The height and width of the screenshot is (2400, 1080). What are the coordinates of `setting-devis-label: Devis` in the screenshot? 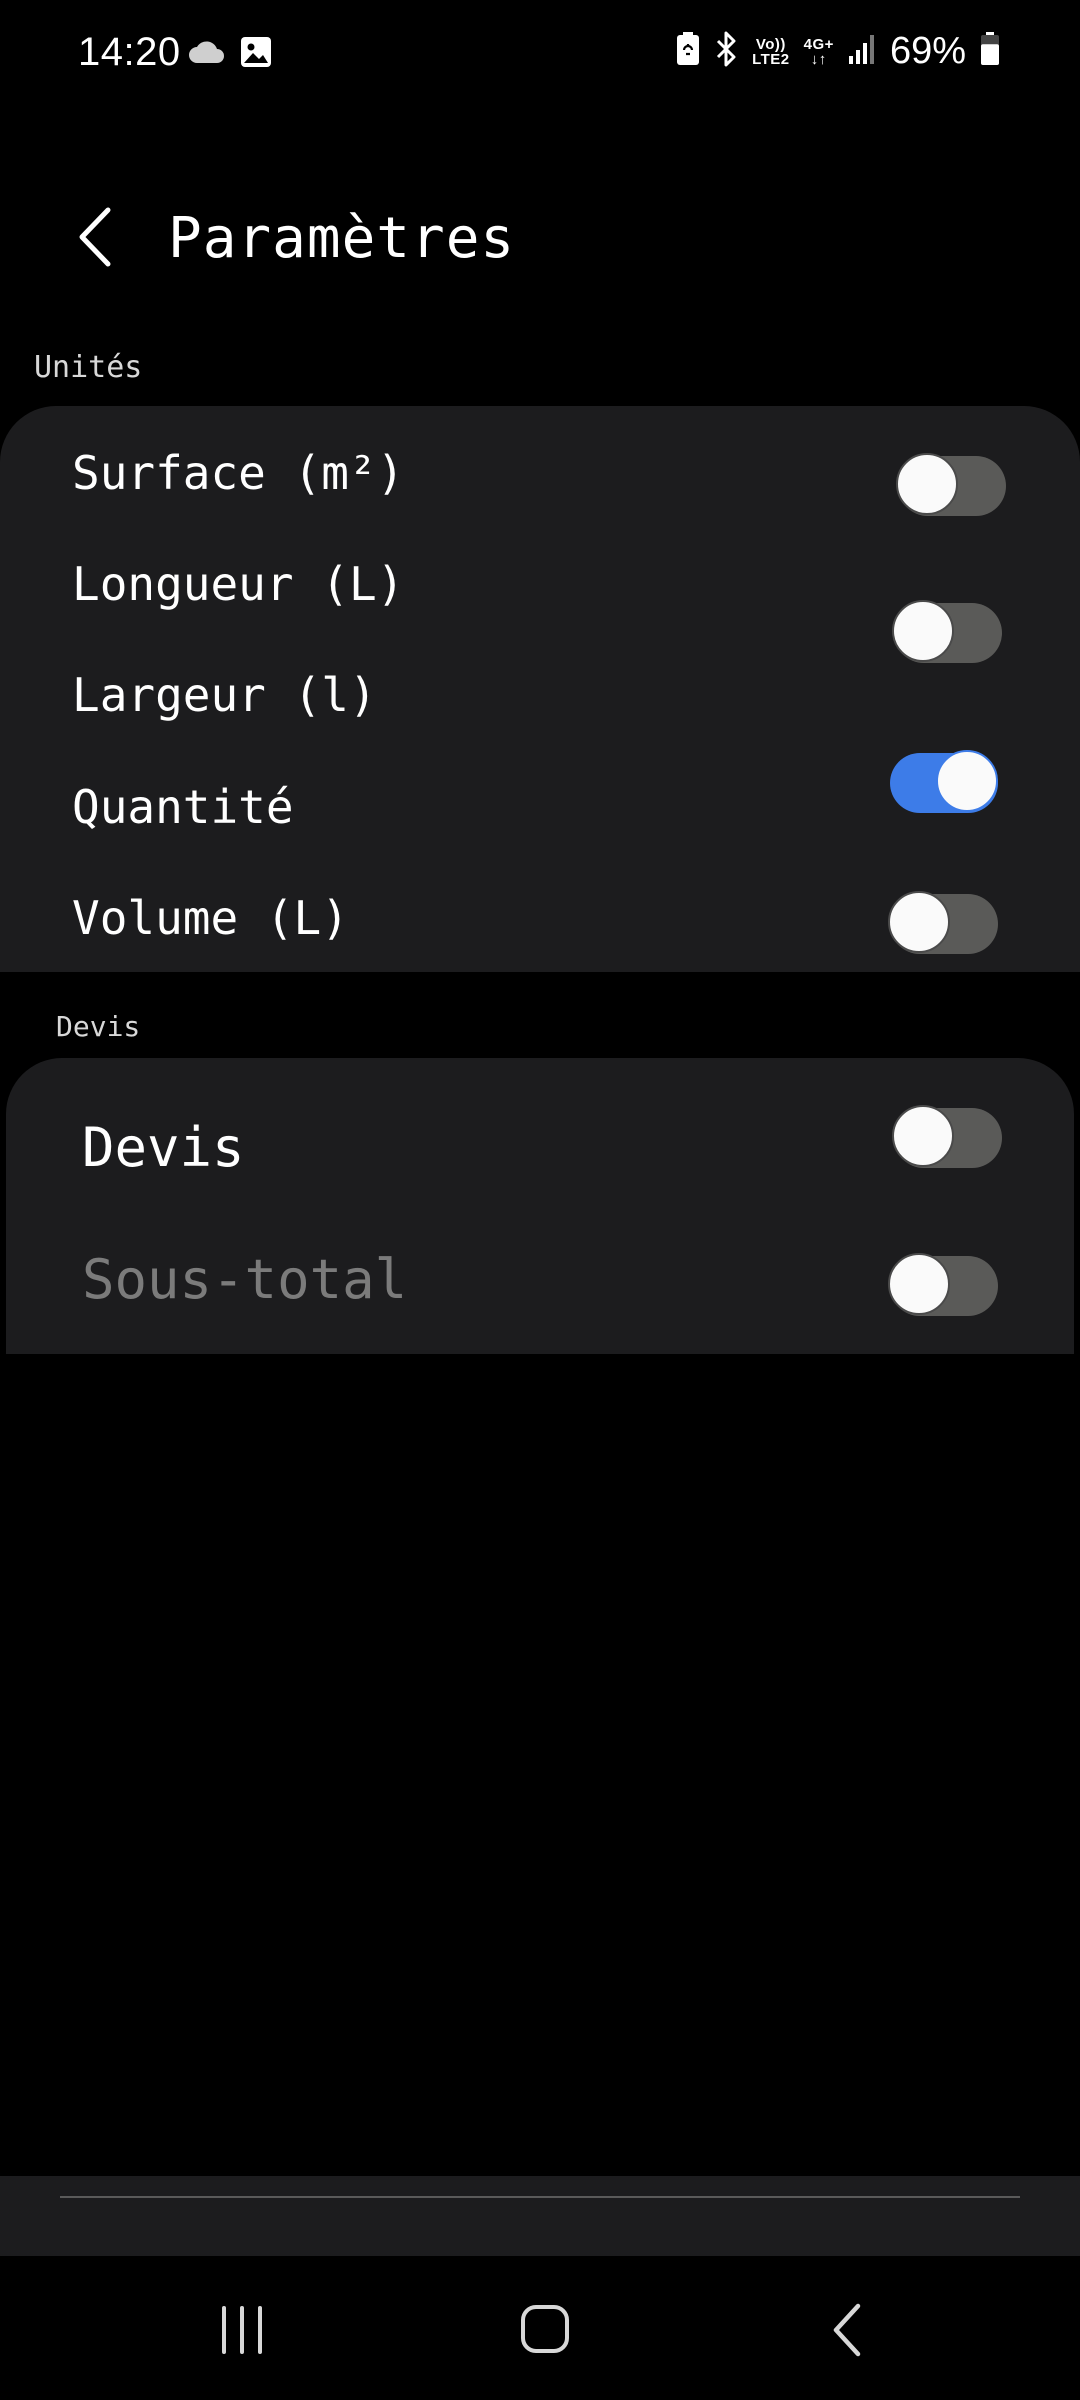 It's located at (163, 1147).